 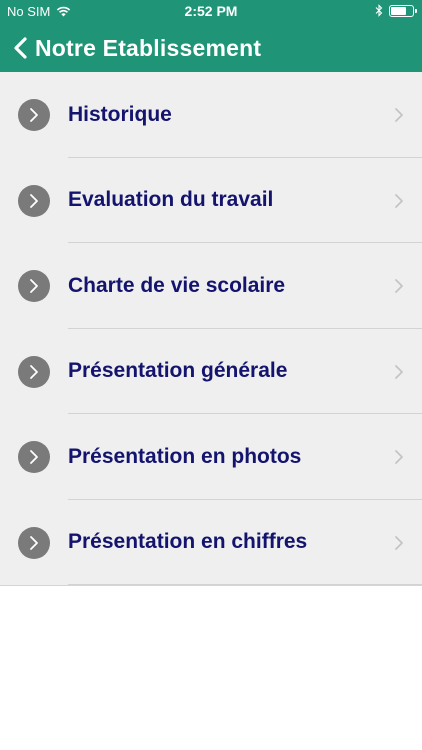 What do you see at coordinates (120, 114) in the screenshot?
I see `list-item-label: Historique` at bounding box center [120, 114].